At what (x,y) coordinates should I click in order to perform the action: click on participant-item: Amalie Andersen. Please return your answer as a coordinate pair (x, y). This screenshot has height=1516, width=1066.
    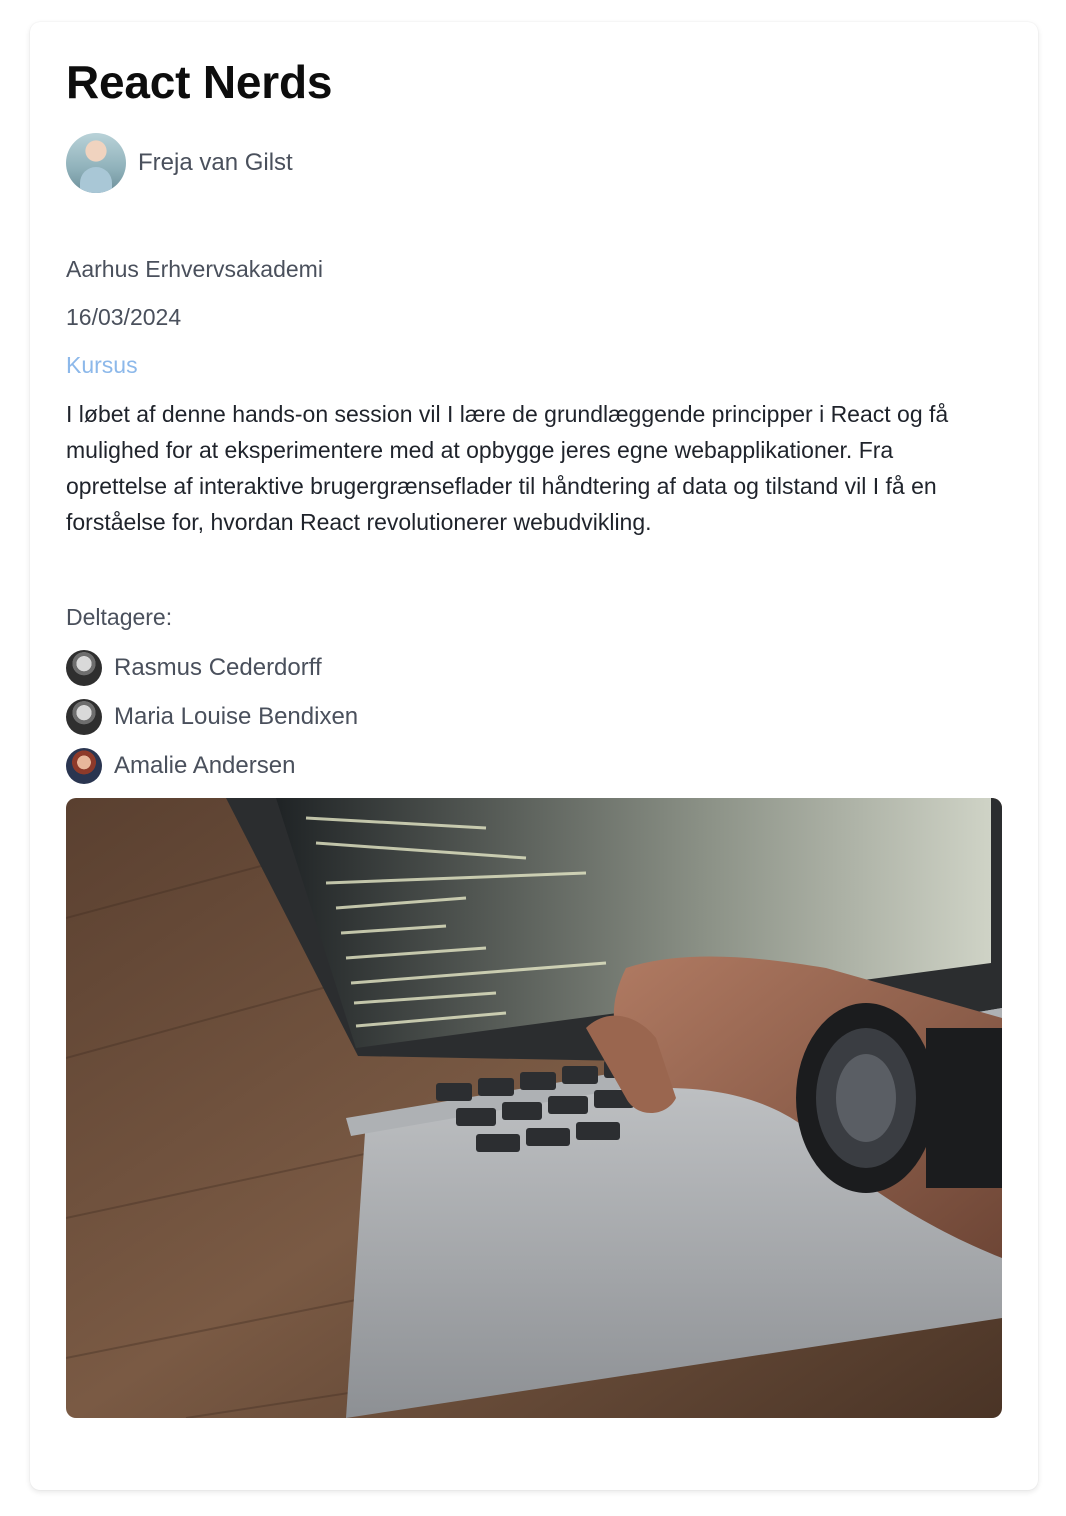
    Looking at the image, I should click on (212, 766).